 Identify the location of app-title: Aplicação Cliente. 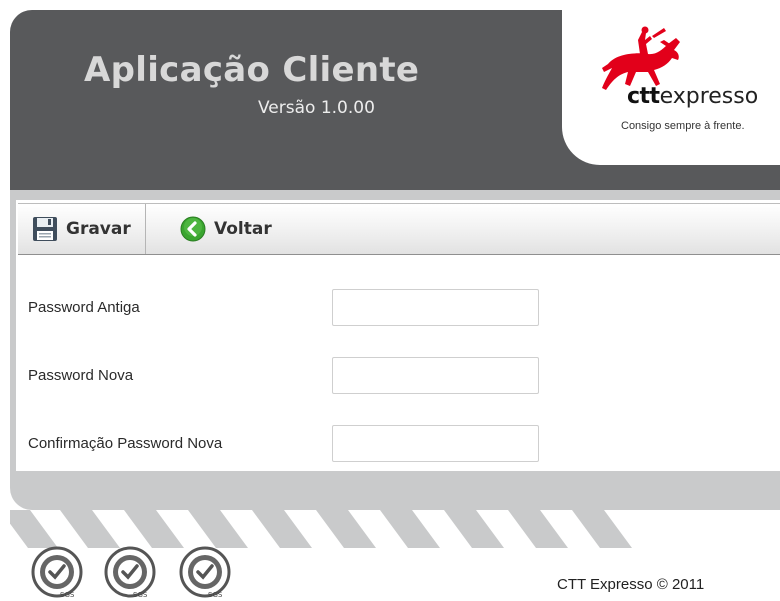
(252, 70).